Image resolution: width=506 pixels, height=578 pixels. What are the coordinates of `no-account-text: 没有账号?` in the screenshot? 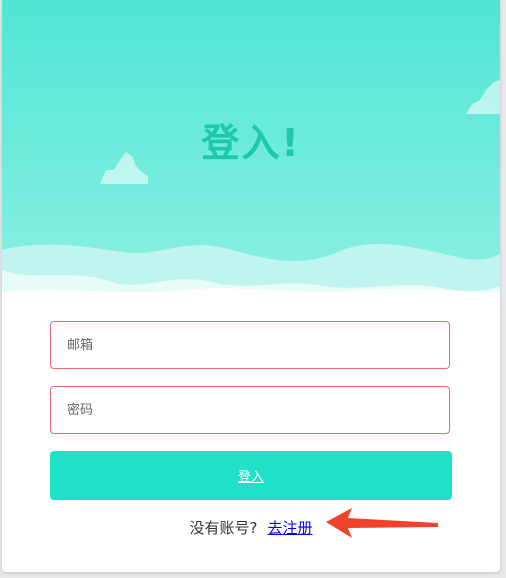 It's located at (223, 528).